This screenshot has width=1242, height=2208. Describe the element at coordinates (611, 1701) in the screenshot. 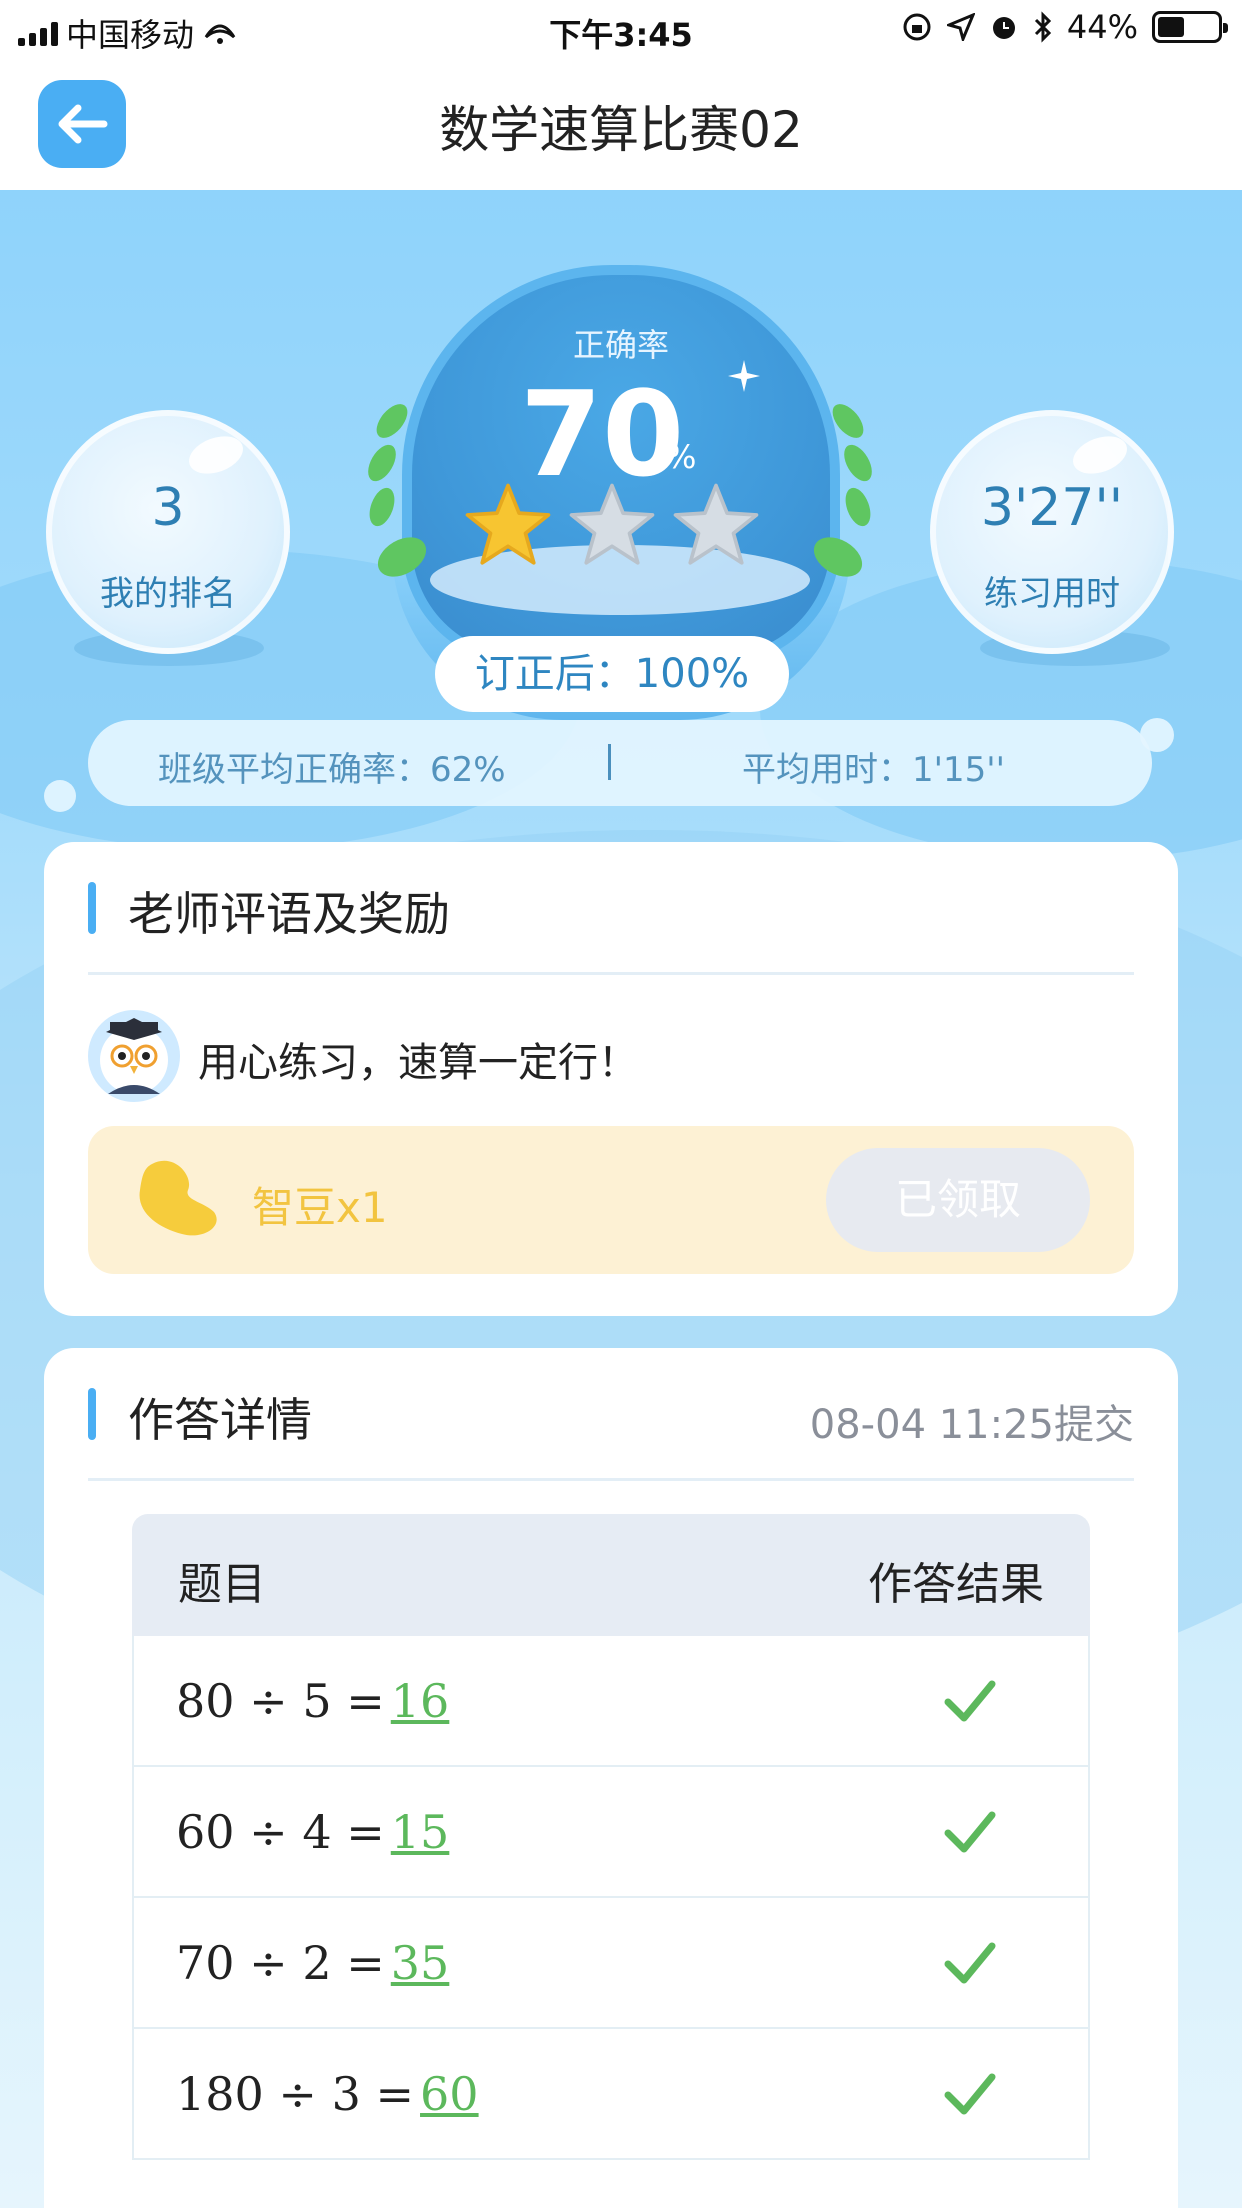

I see `table-row: 80 ÷ 5 = 16` at that location.